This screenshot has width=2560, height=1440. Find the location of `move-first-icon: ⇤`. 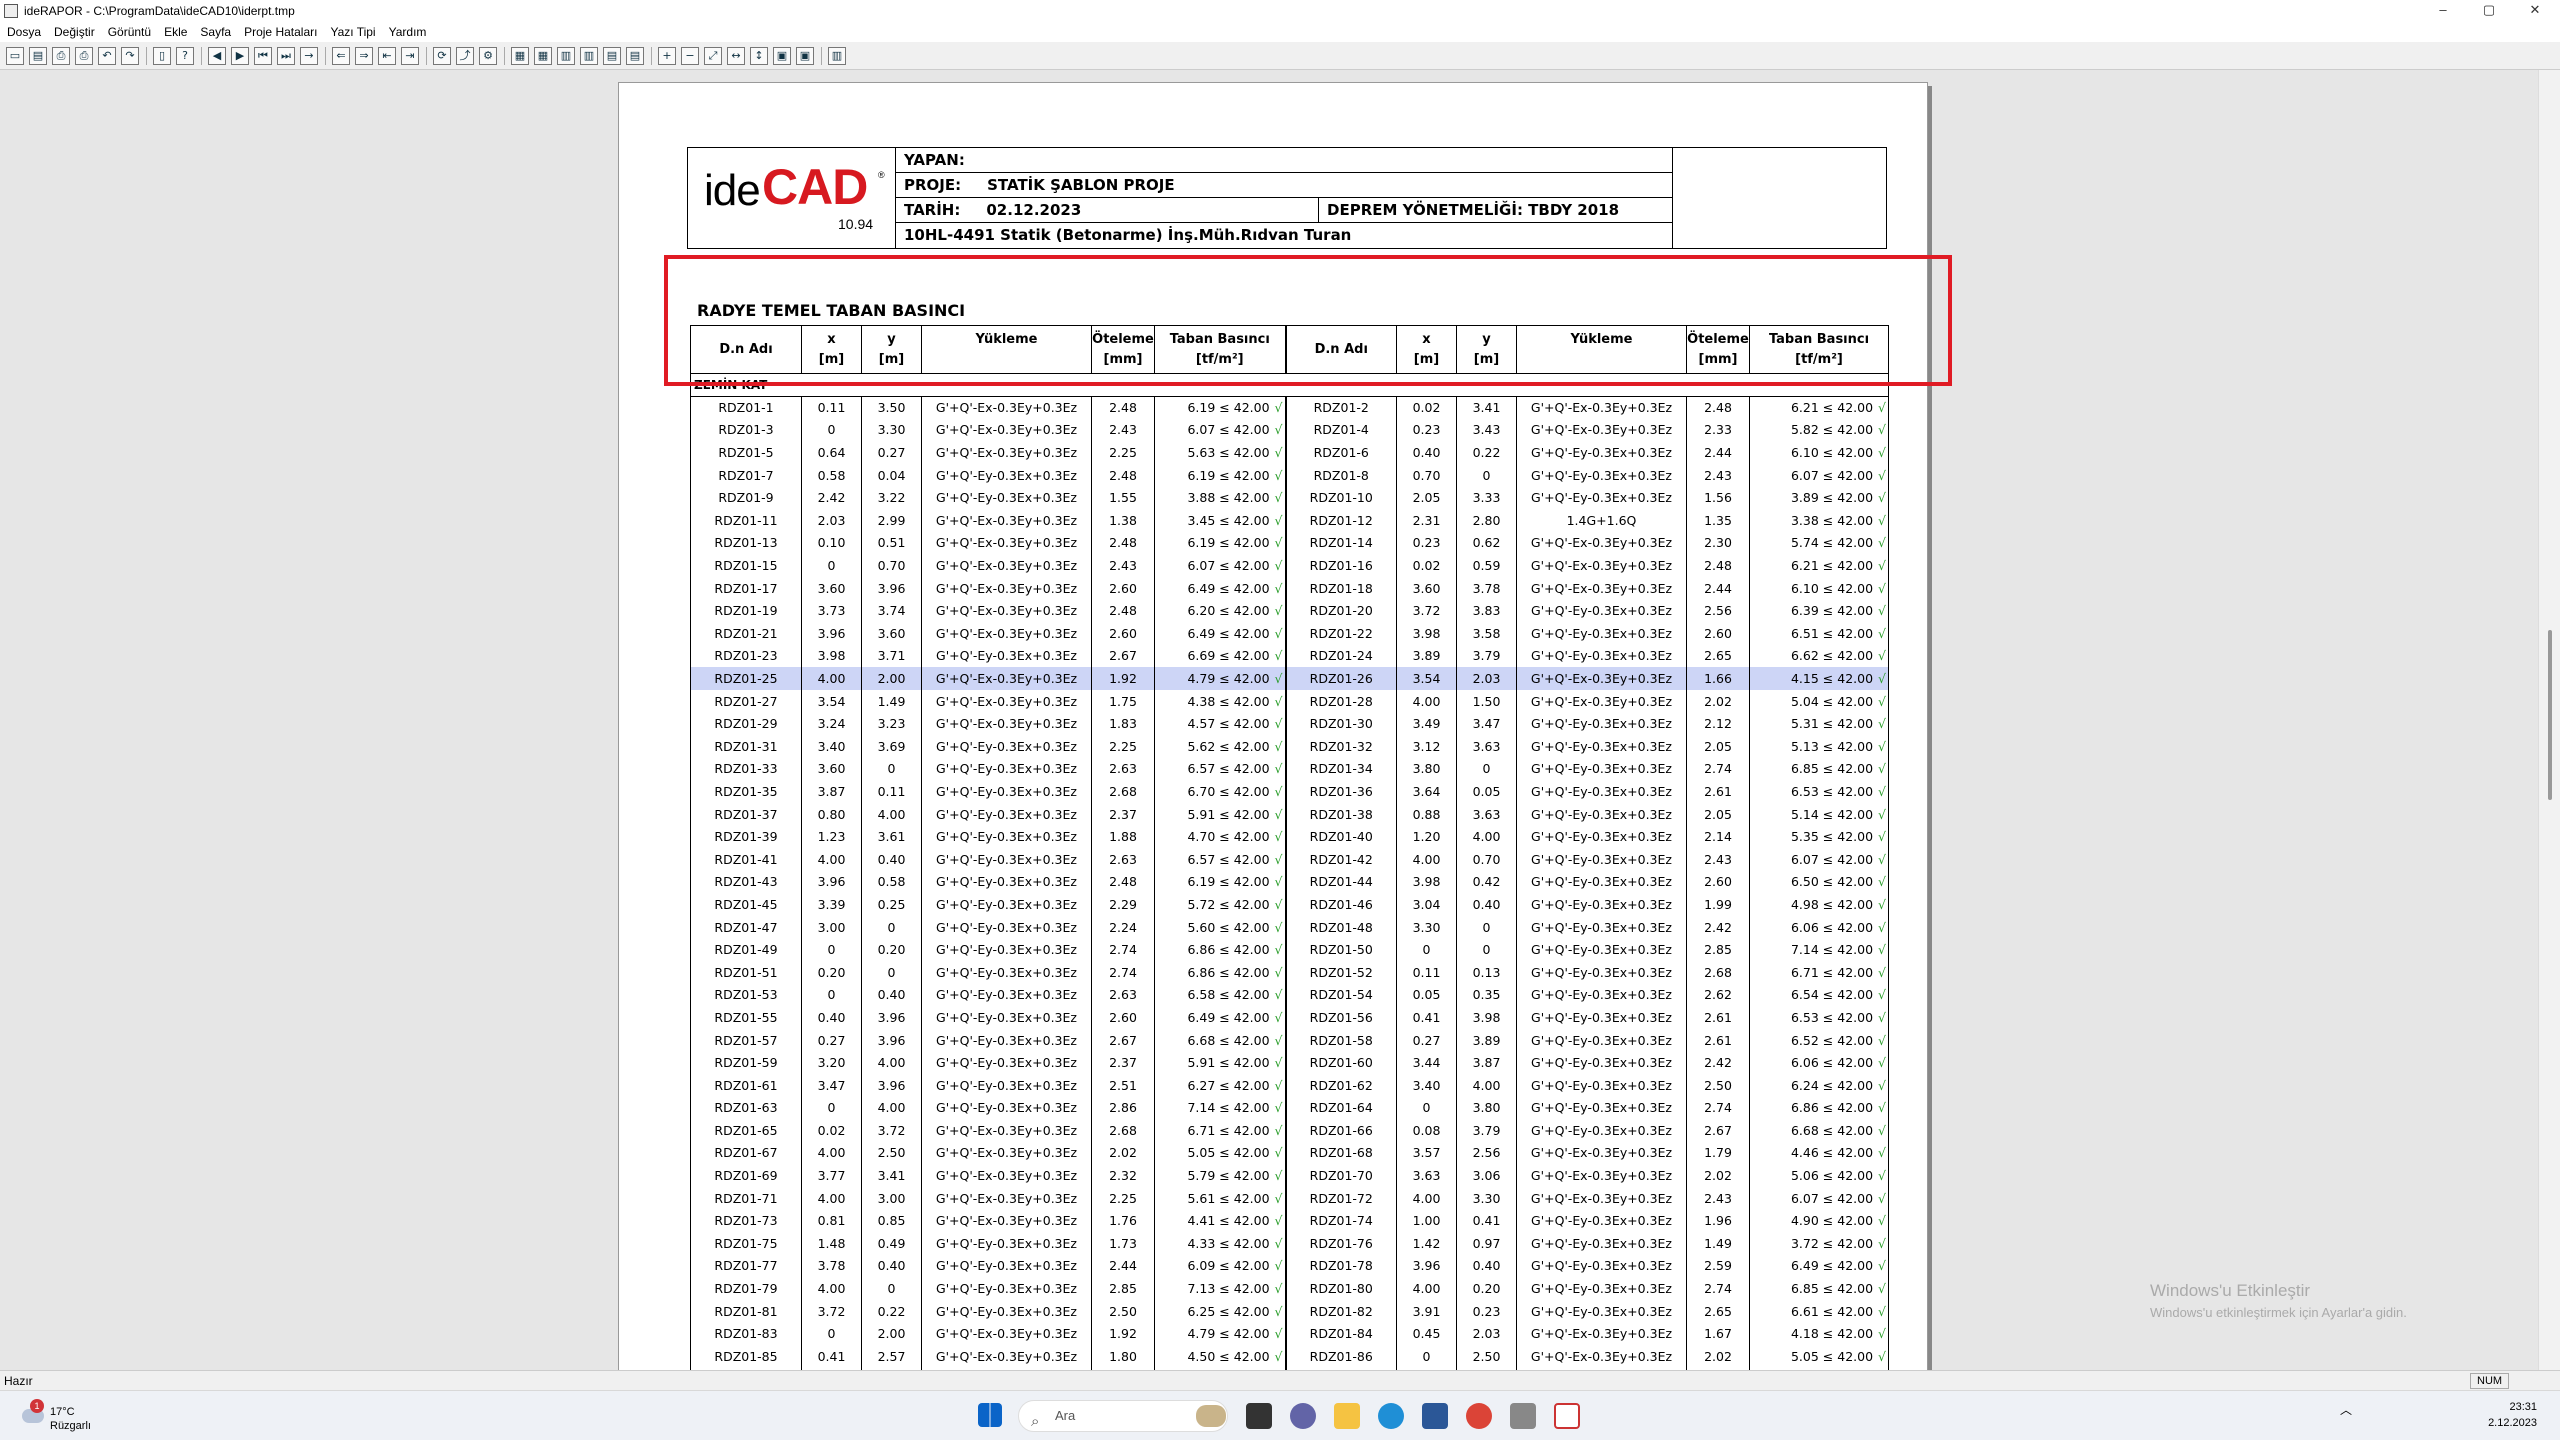

move-first-icon: ⇤ is located at coordinates (387, 55).